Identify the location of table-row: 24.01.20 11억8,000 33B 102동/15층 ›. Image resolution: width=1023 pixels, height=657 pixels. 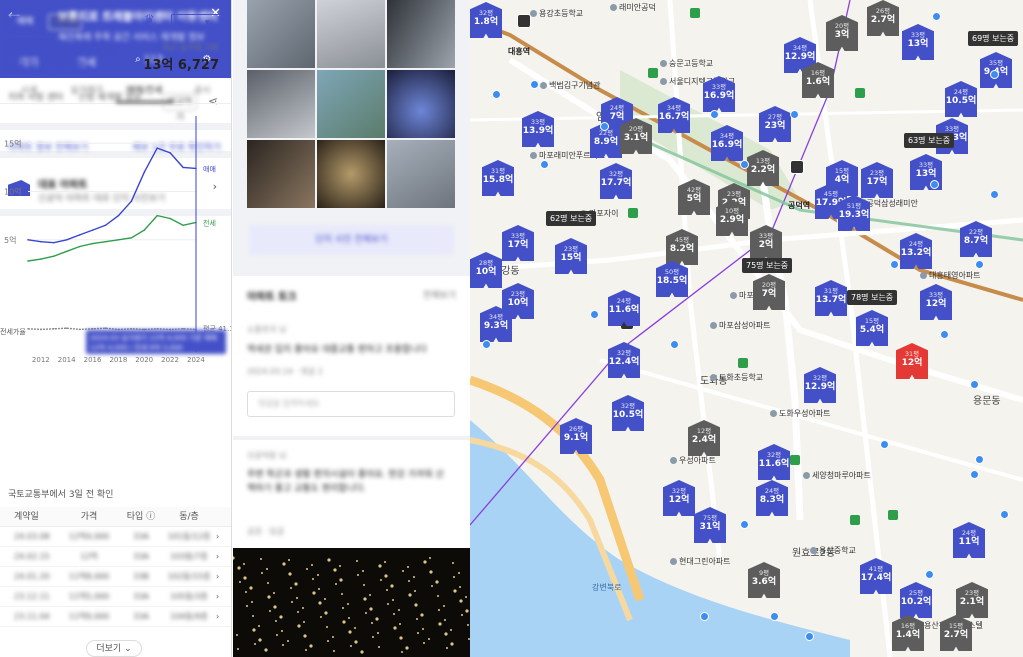
(115, 577).